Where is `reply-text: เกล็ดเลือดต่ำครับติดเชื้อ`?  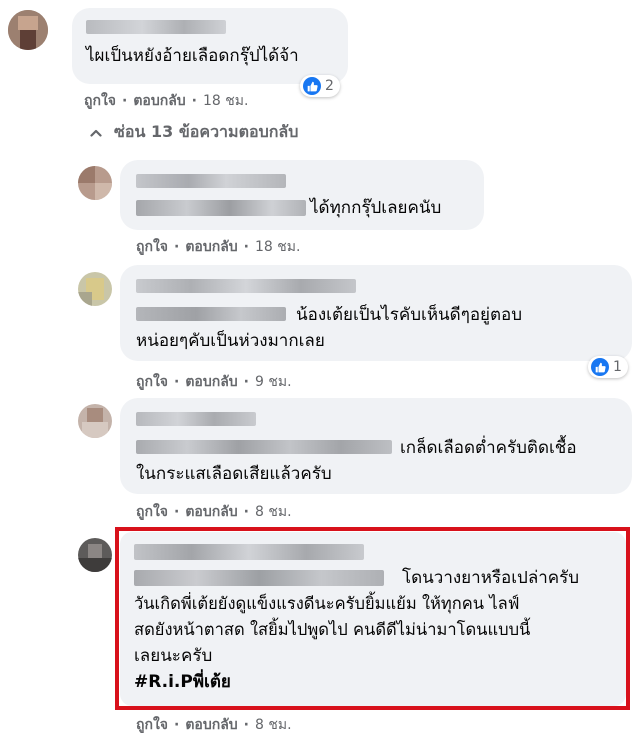
reply-text: เกล็ดเลือดต่ำครับติดเชื้อ is located at coordinates (488, 448).